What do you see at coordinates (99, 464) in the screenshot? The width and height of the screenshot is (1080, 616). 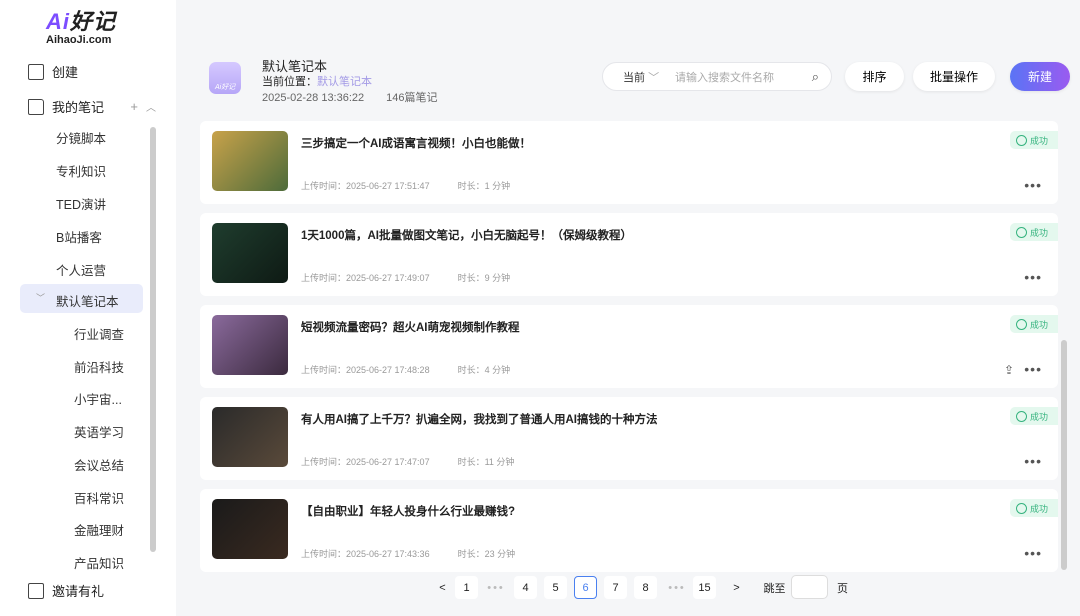 I see `sidebar-item-child: 会议总结` at bounding box center [99, 464].